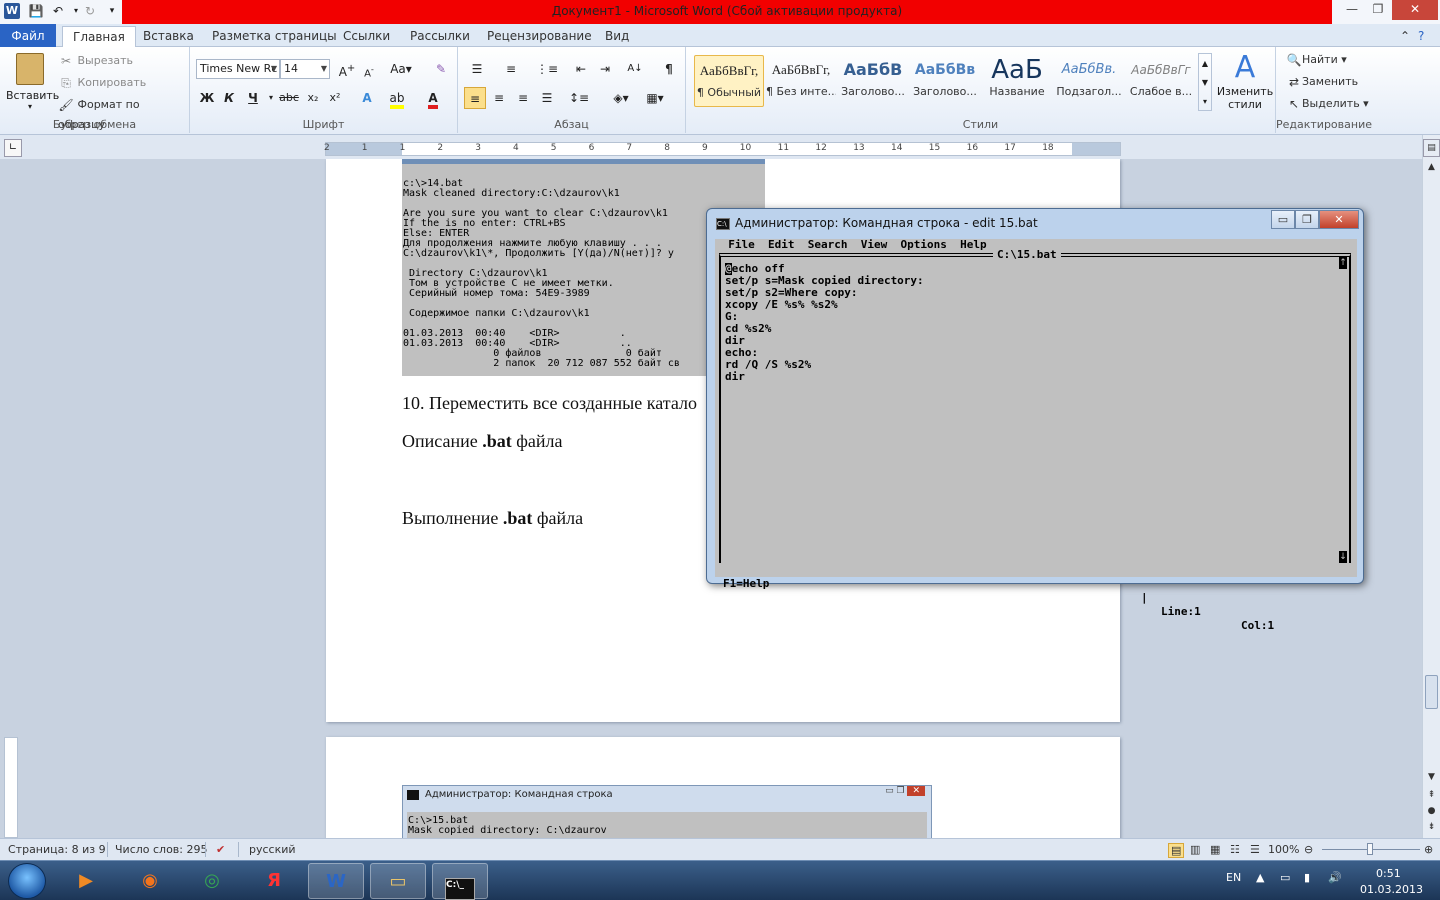 This screenshot has height=900, width=1440. Describe the element at coordinates (335, 98) in the screenshot. I see `superscript-button: x²` at that location.